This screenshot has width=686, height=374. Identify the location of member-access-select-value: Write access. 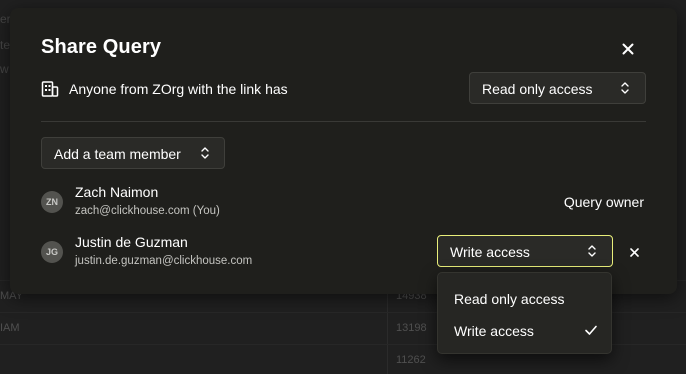
(490, 252).